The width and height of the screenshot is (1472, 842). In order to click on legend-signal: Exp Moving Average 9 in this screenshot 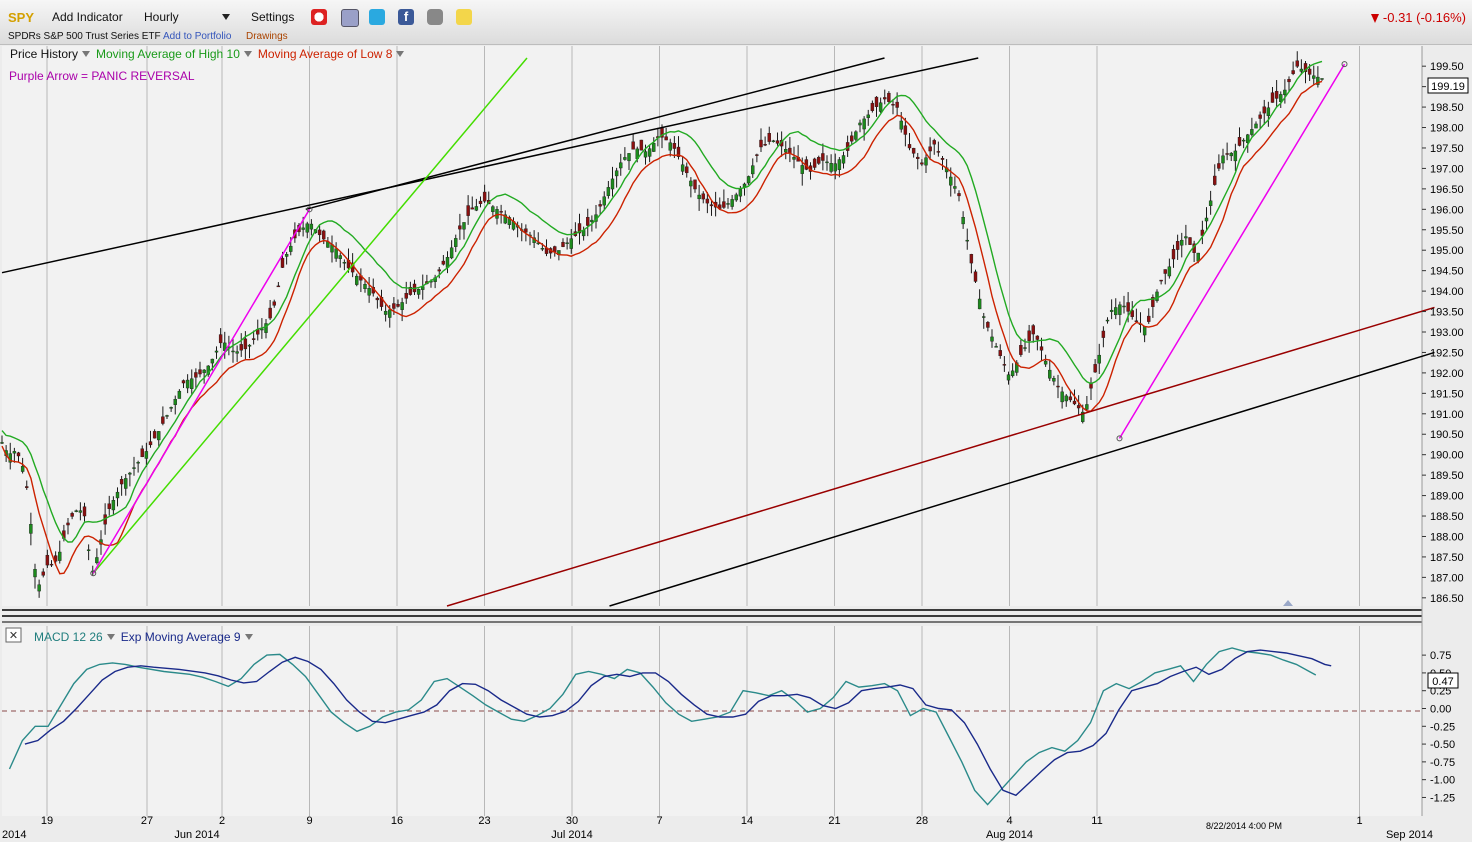, I will do `click(181, 637)`.